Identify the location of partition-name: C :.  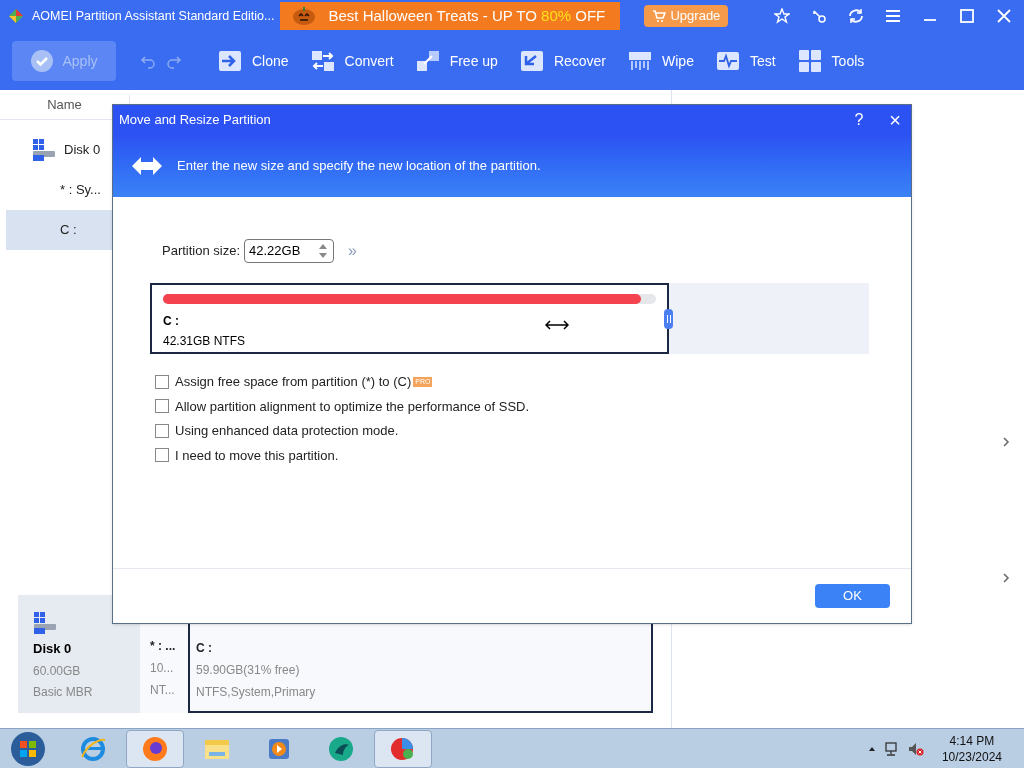
(204, 648).